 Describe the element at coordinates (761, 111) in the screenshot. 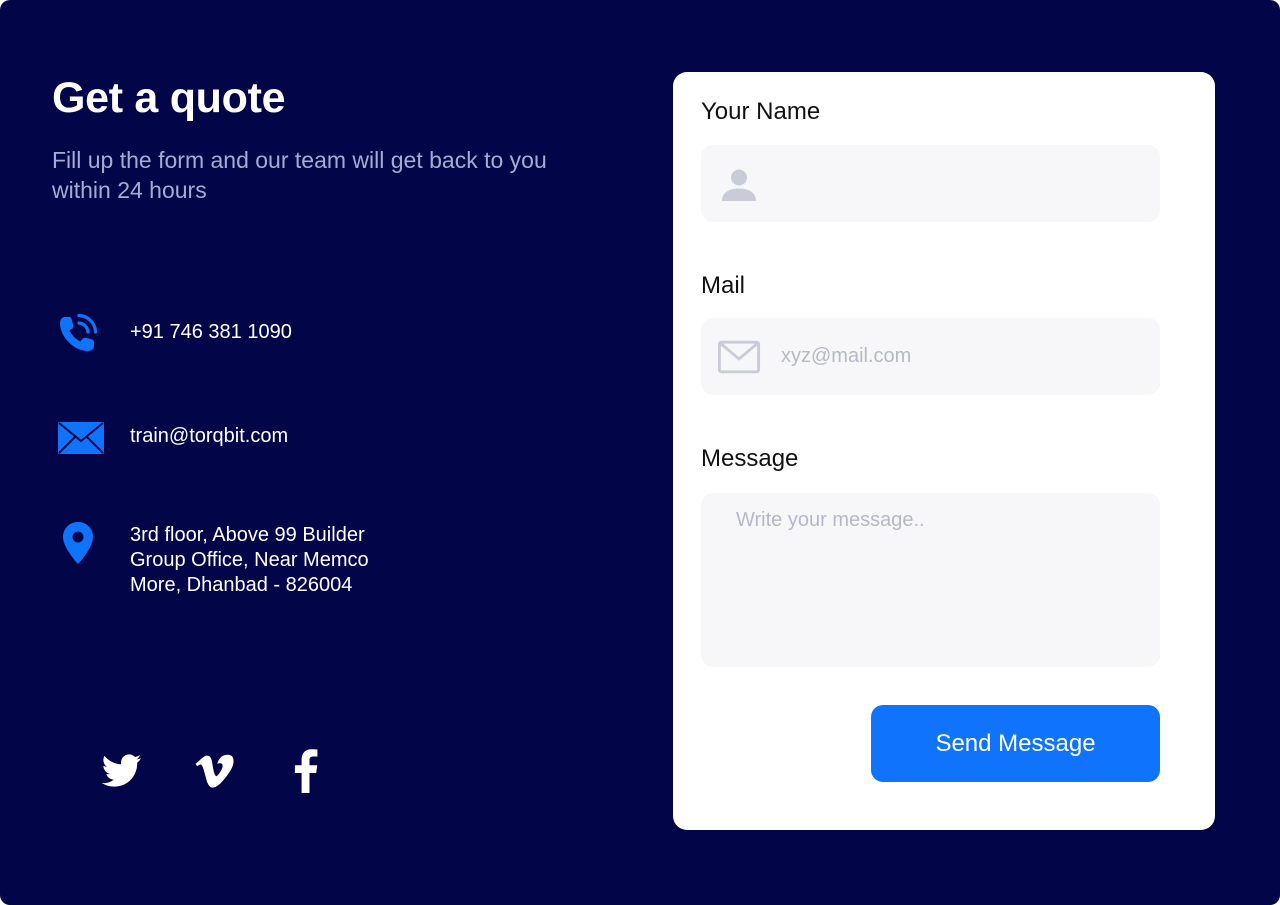

I see `name-label: Your Name` at that location.